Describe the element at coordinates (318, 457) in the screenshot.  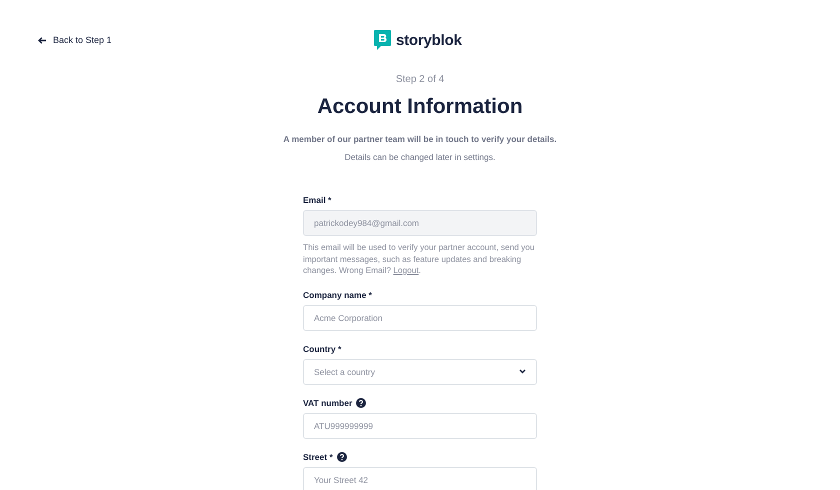
I see `field-label: Street *` at that location.